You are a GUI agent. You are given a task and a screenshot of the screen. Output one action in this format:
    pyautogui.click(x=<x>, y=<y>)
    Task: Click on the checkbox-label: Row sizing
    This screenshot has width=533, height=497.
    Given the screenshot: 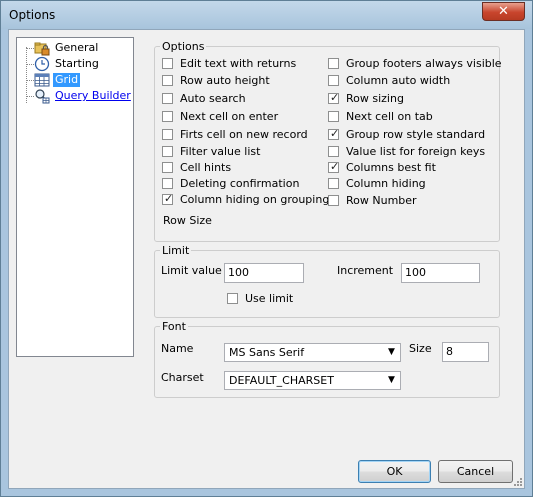 What is the action you would take?
    pyautogui.click(x=375, y=98)
    